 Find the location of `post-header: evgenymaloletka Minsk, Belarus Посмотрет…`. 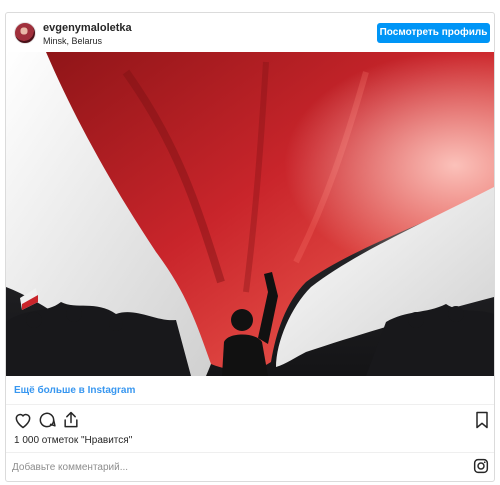

post-header: evgenymaloletka Minsk, Belarus Посмотрет… is located at coordinates (250, 33).